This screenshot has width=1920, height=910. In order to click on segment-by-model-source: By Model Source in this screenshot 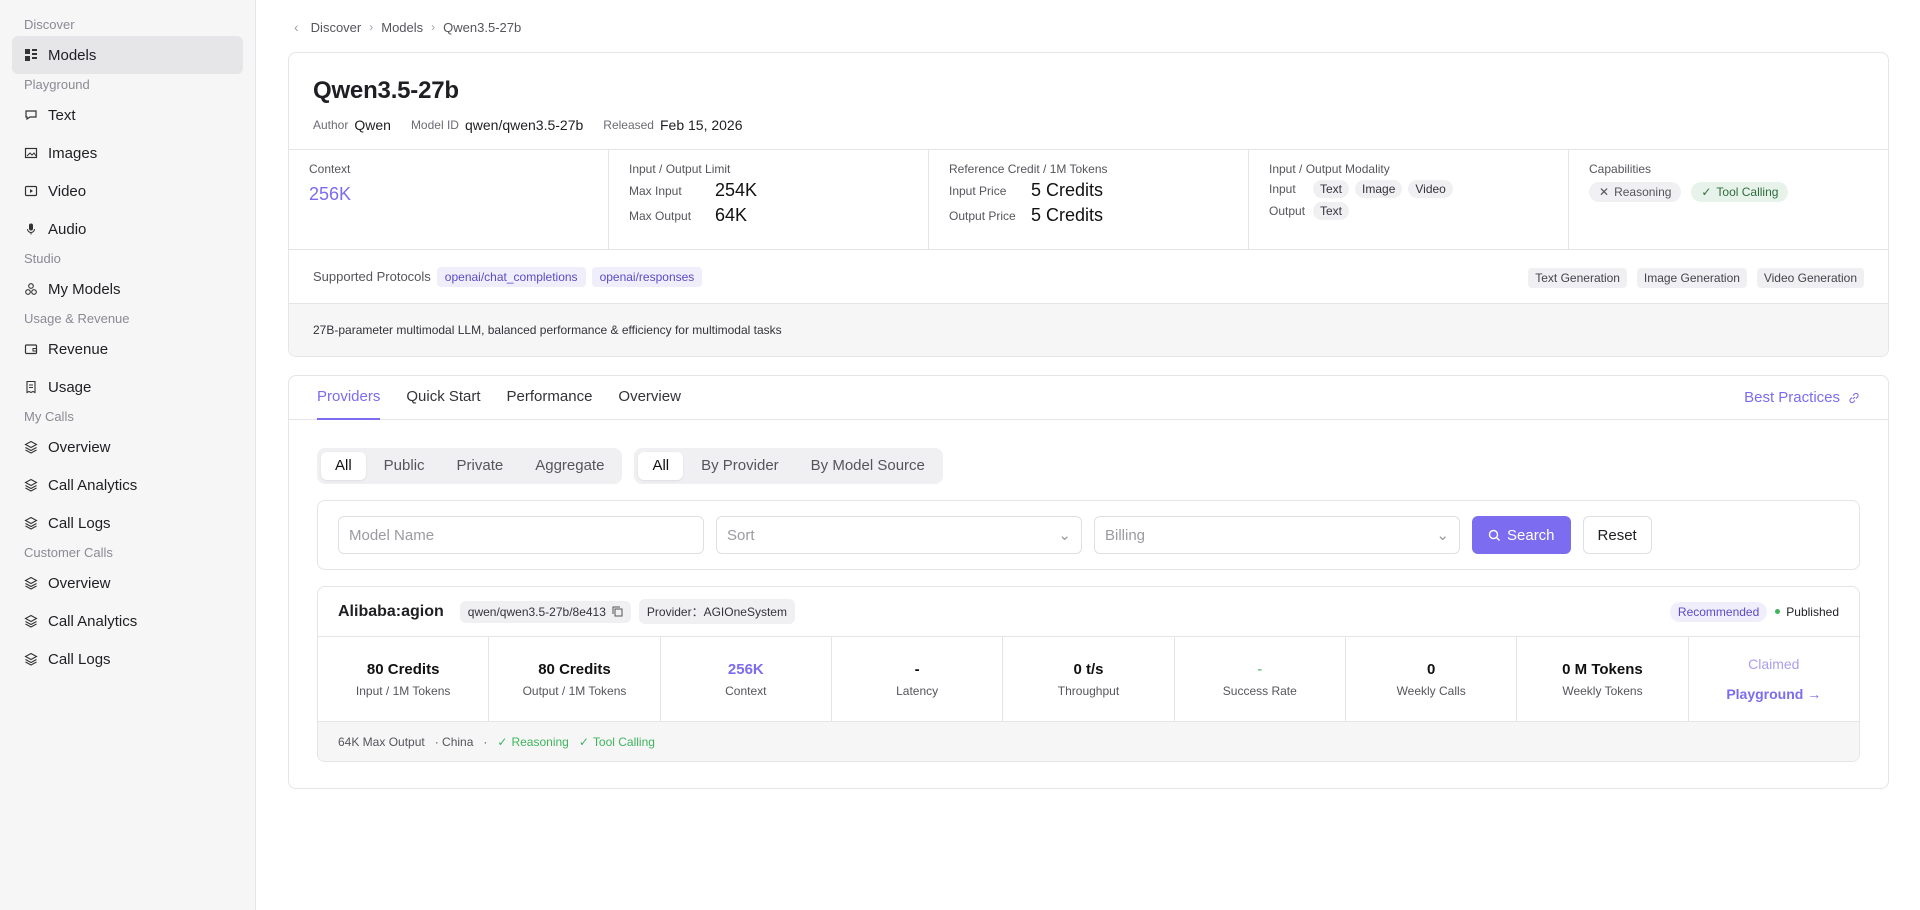, I will do `click(868, 466)`.